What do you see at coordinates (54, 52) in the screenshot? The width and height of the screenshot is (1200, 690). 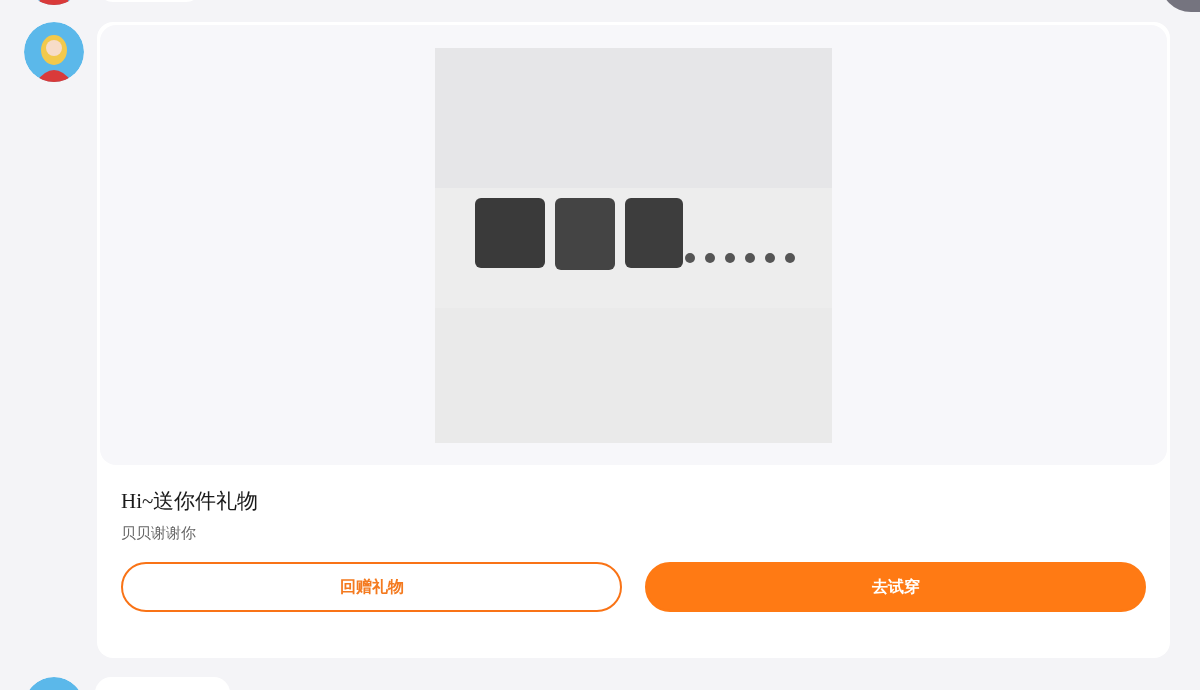 I see `avatar-icon` at bounding box center [54, 52].